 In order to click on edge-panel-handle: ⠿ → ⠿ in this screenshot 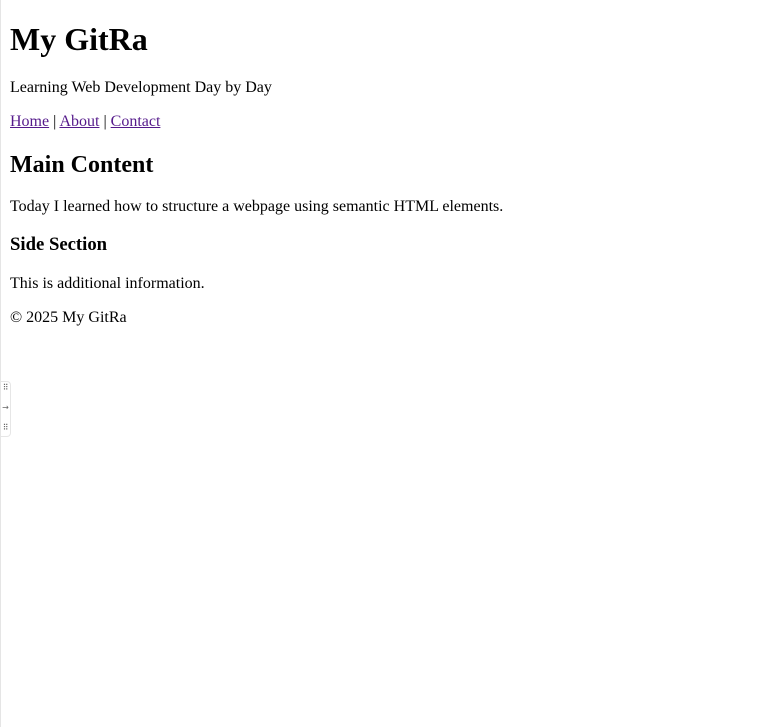, I will do `click(6, 409)`.